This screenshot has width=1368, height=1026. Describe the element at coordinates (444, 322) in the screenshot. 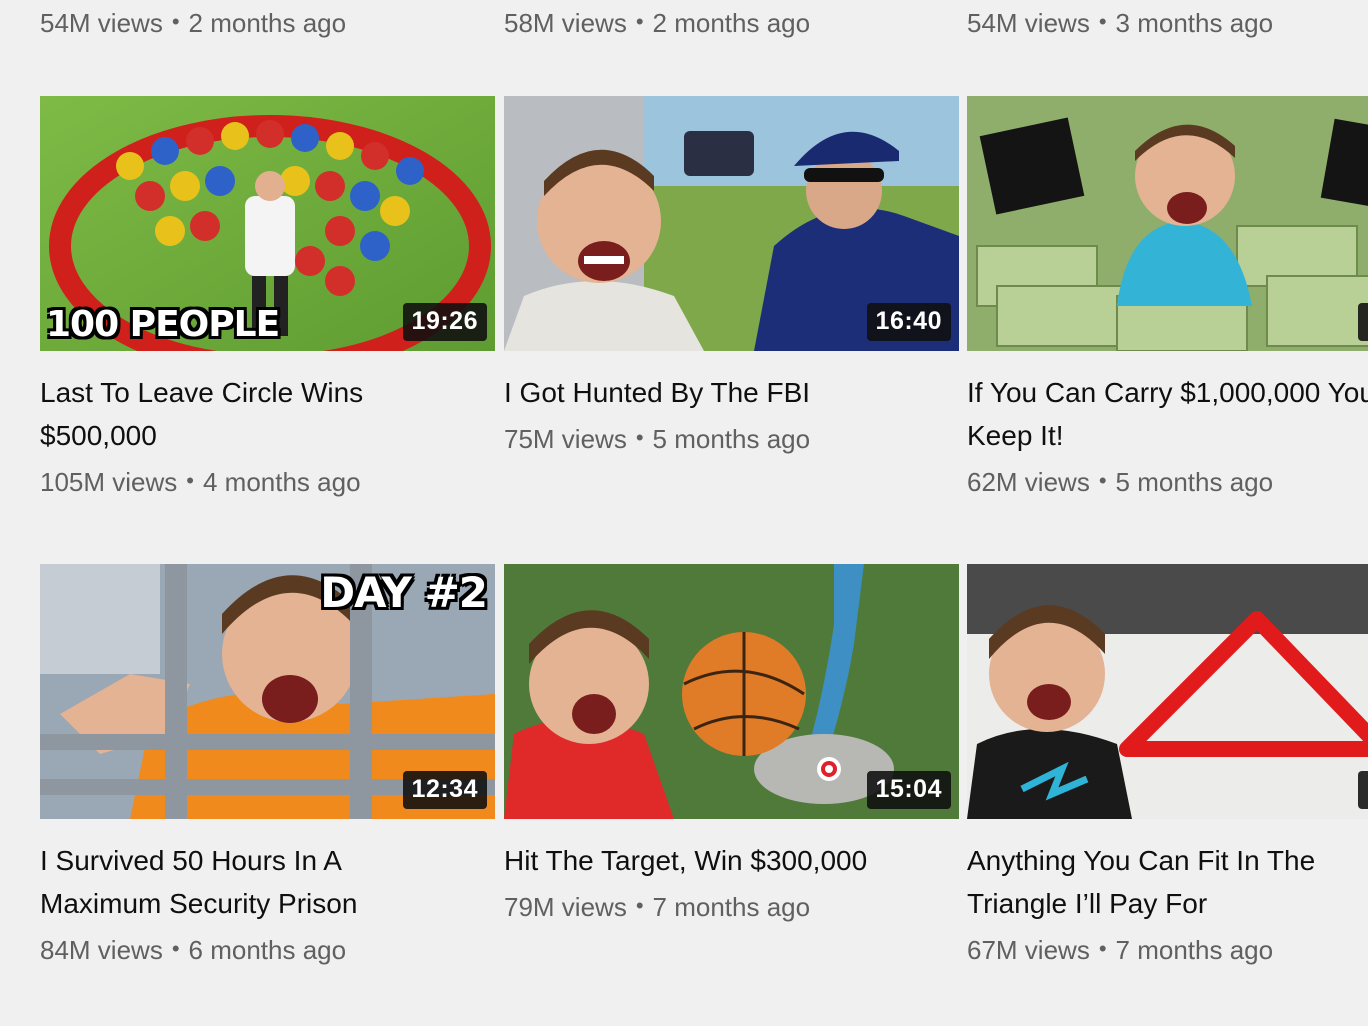

I see `duration-badge: 19:26` at that location.